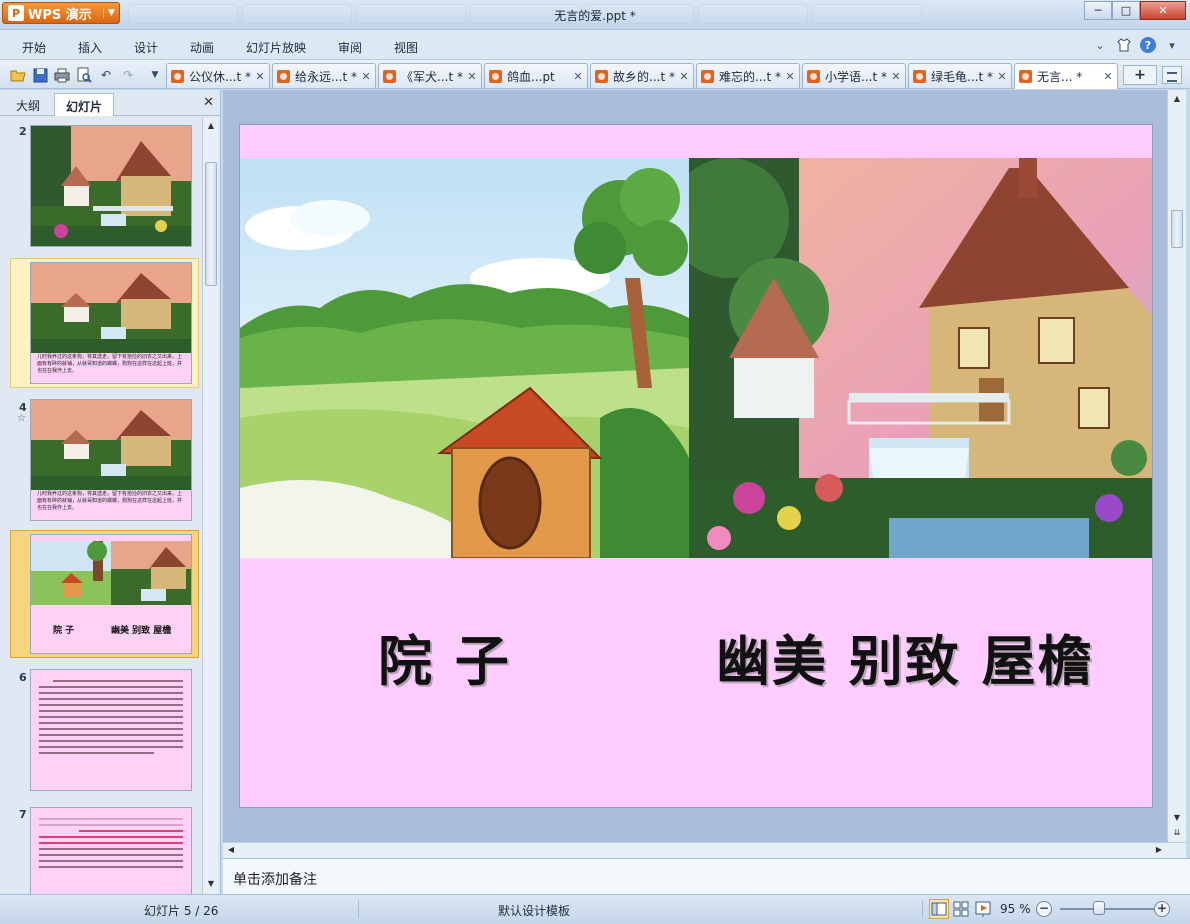  Describe the element at coordinates (706, 876) in the screenshot. I see `notes-pane: 单击添加备注` at that location.